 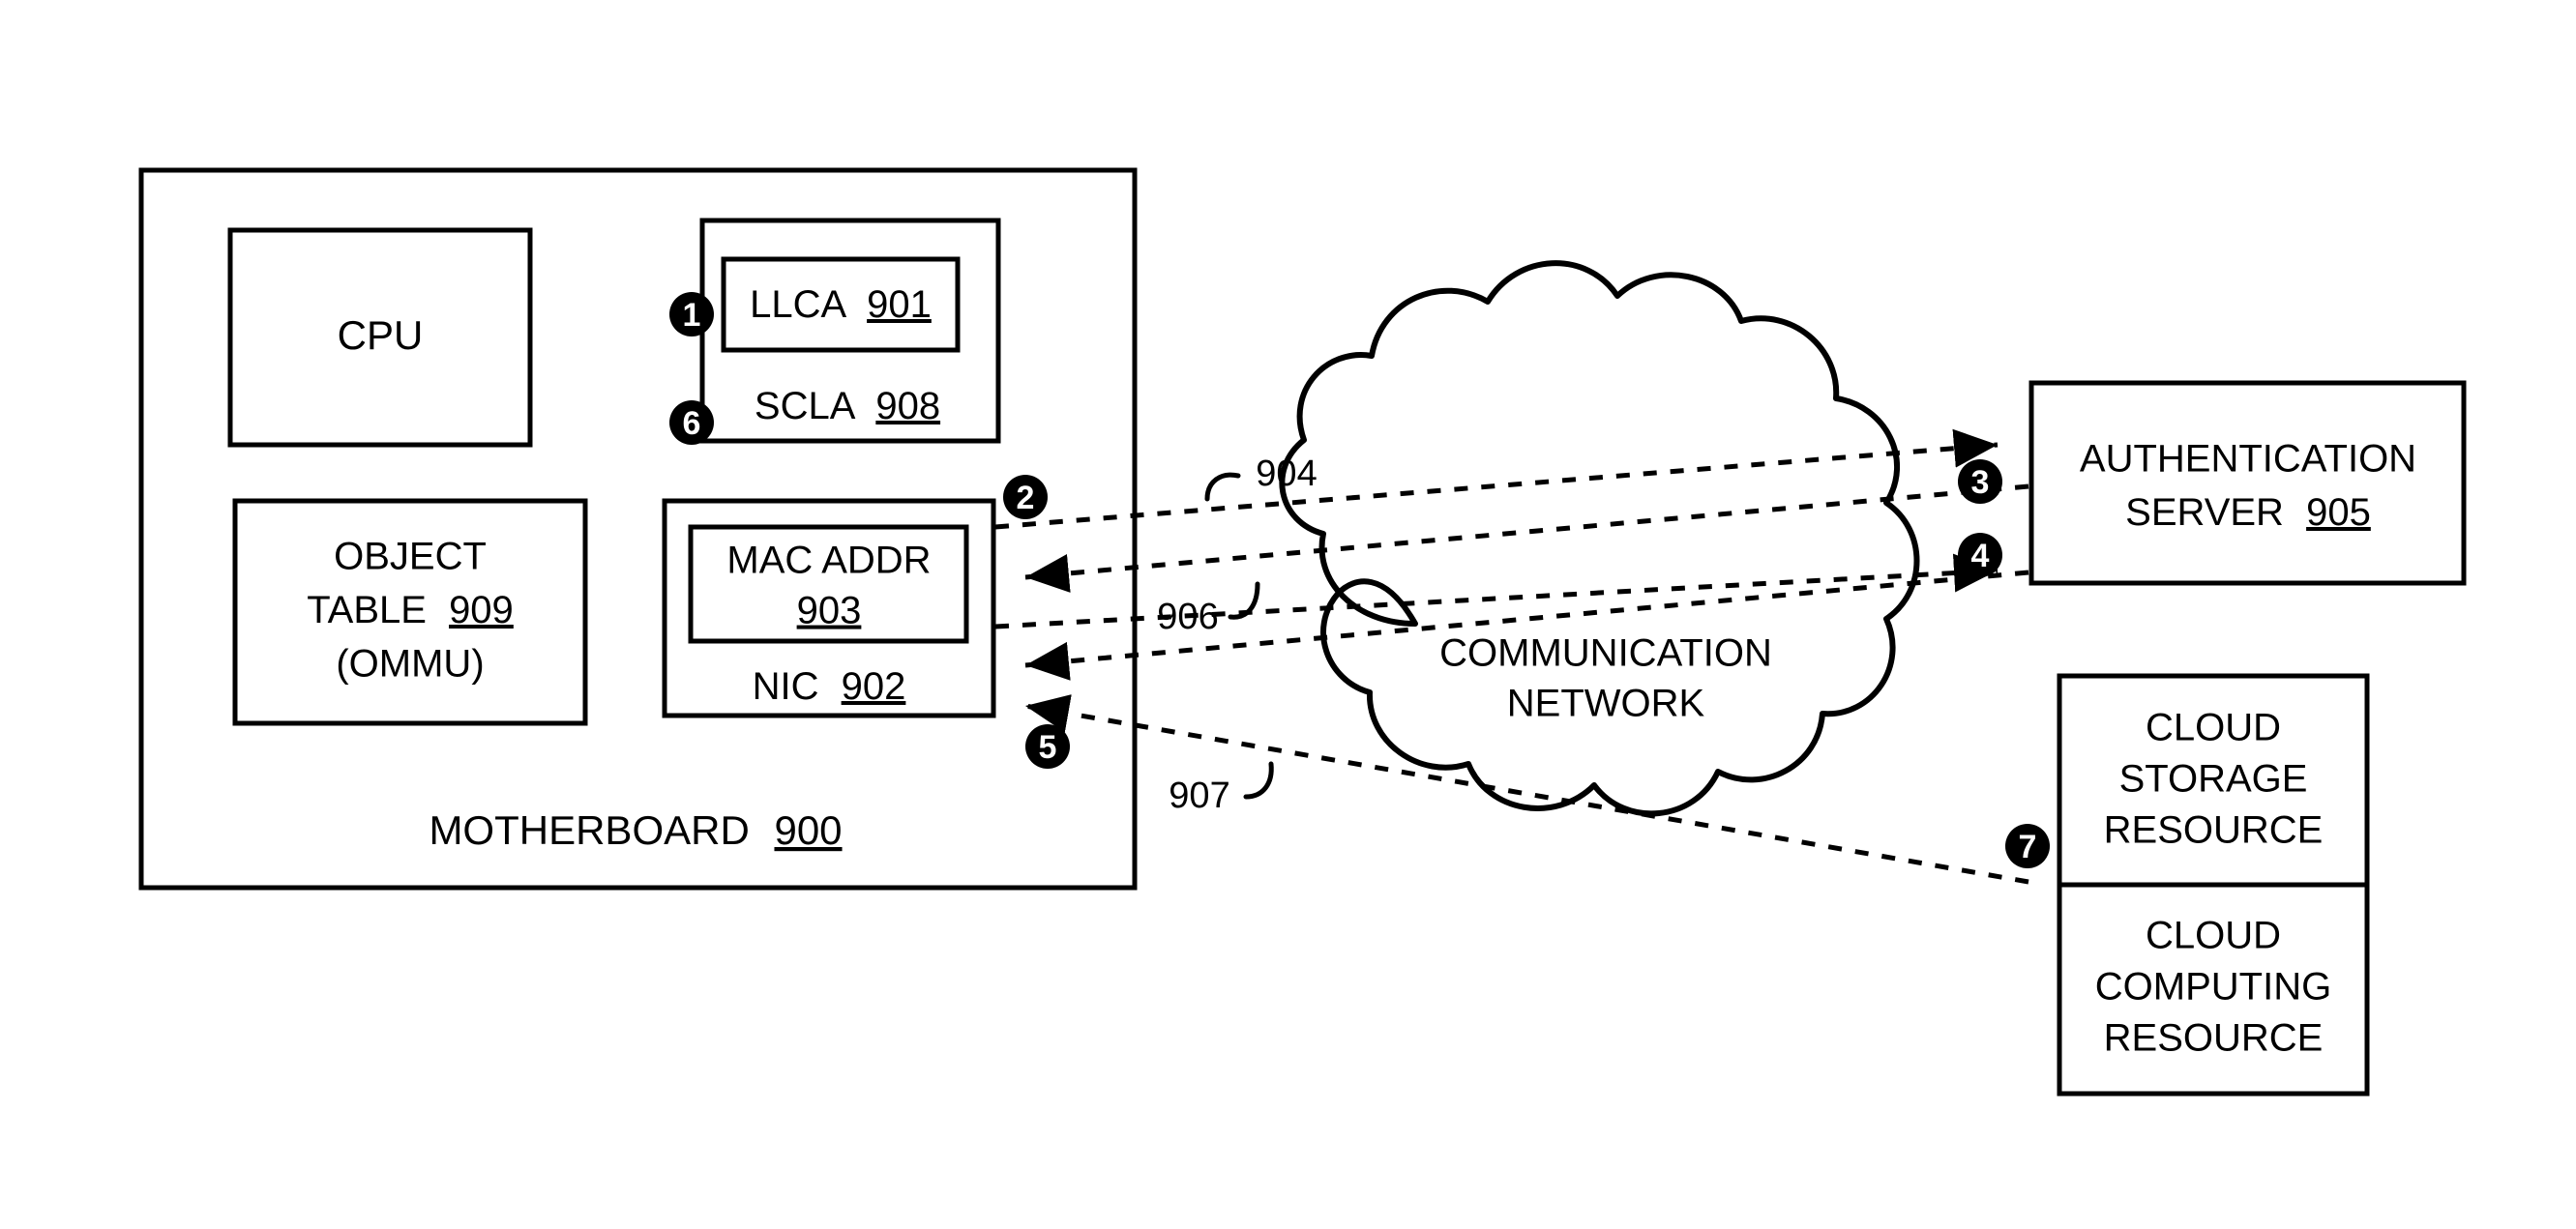 I want to click on step-marker-5: 5, so click(x=1047, y=746).